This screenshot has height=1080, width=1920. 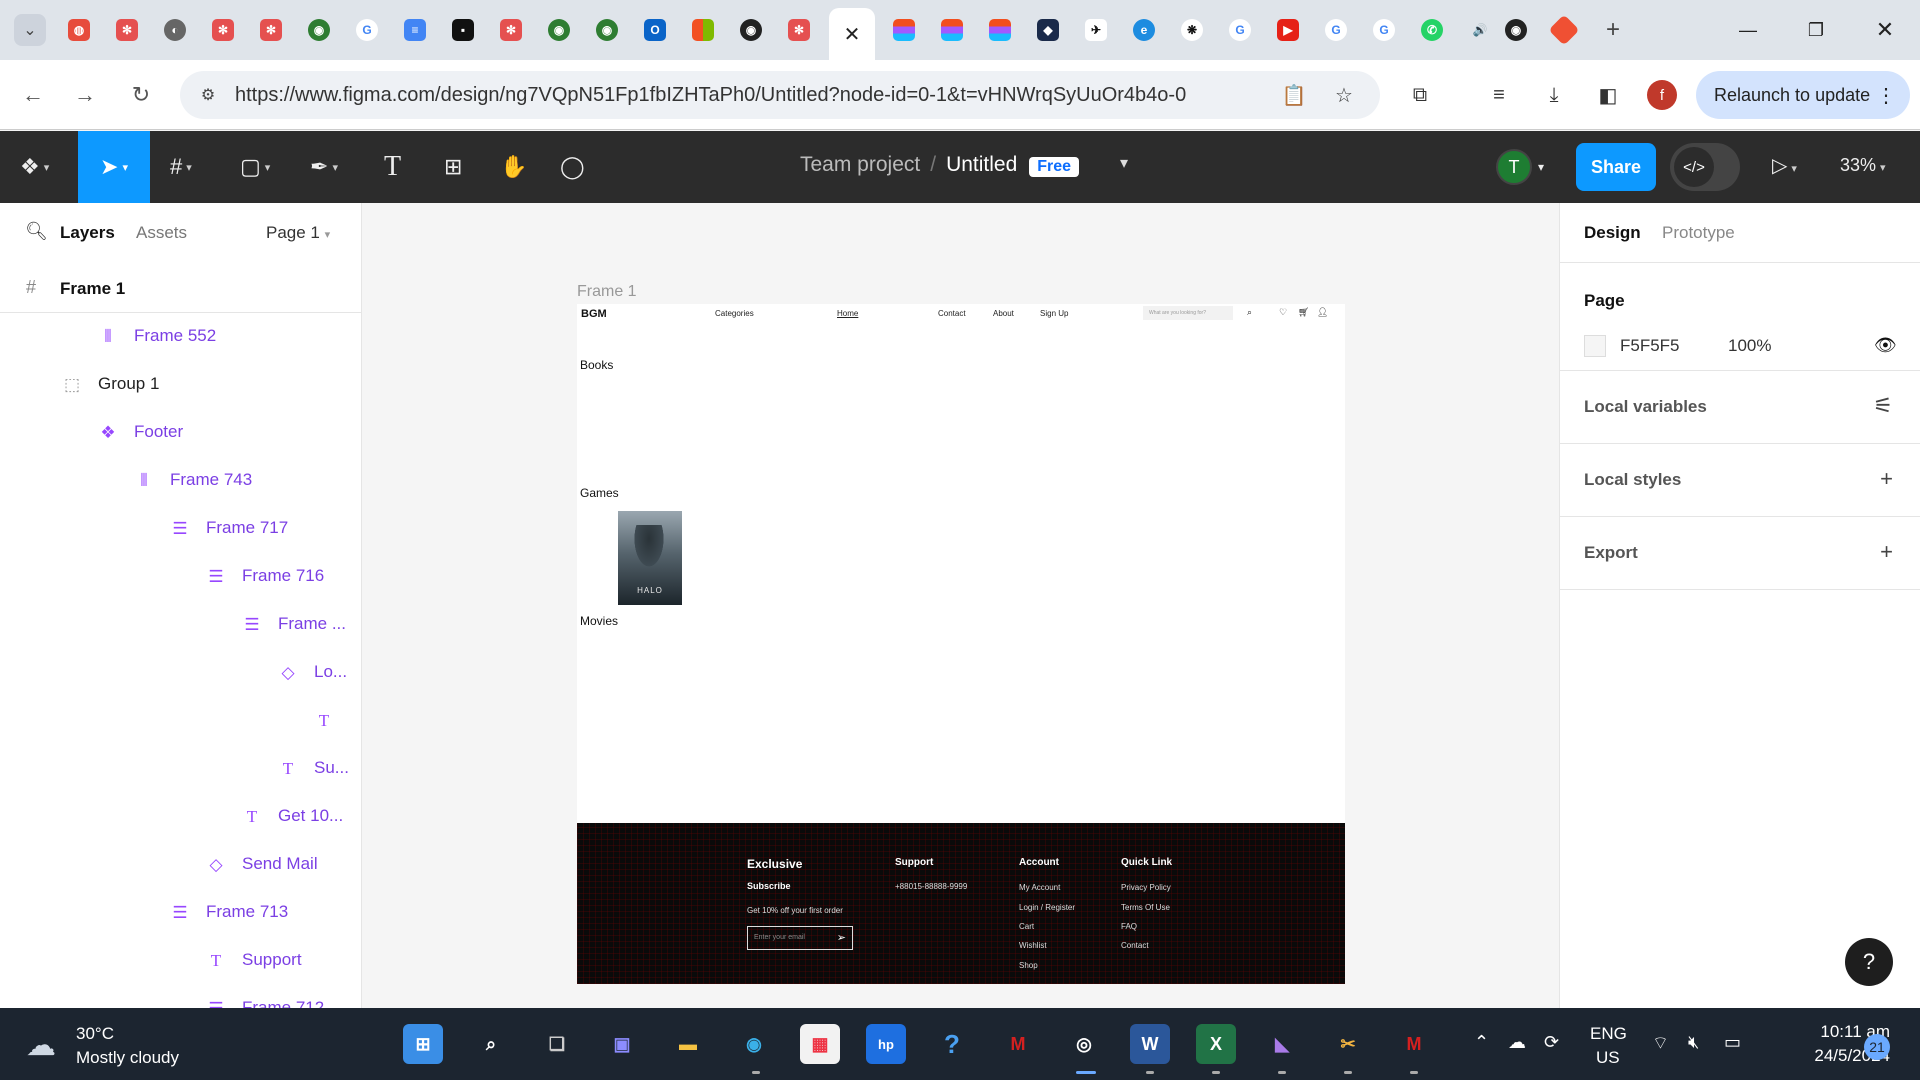 I want to click on weather-temperature: 30°C, so click(x=95, y=1034).